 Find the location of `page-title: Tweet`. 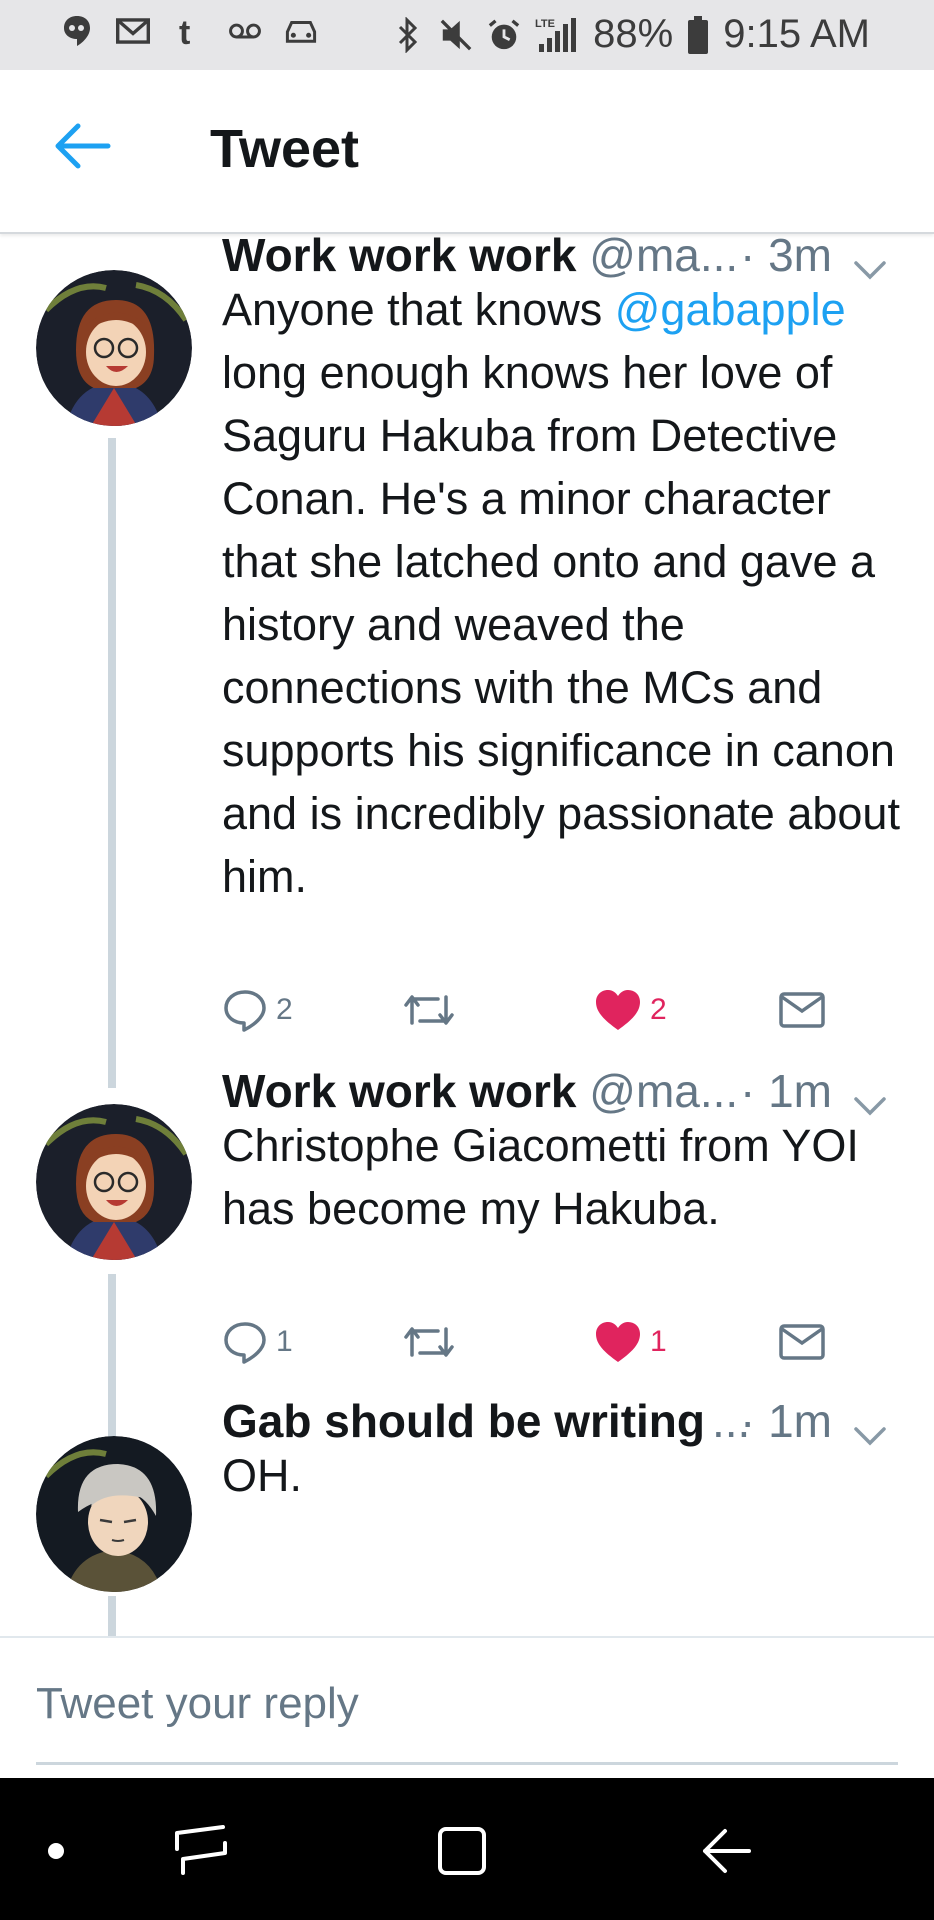

page-title: Tweet is located at coordinates (285, 149).